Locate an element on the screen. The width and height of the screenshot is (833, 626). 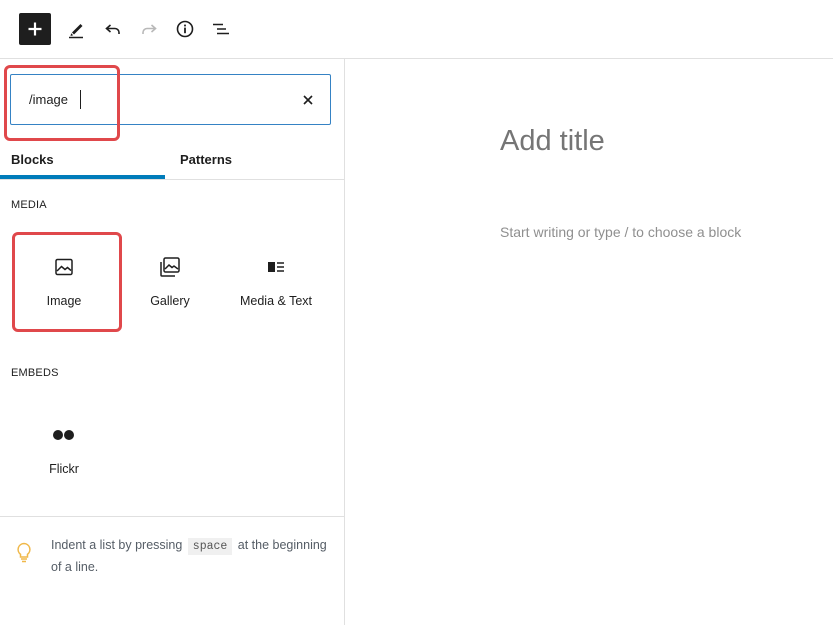
tools-button is located at coordinates (76, 29).